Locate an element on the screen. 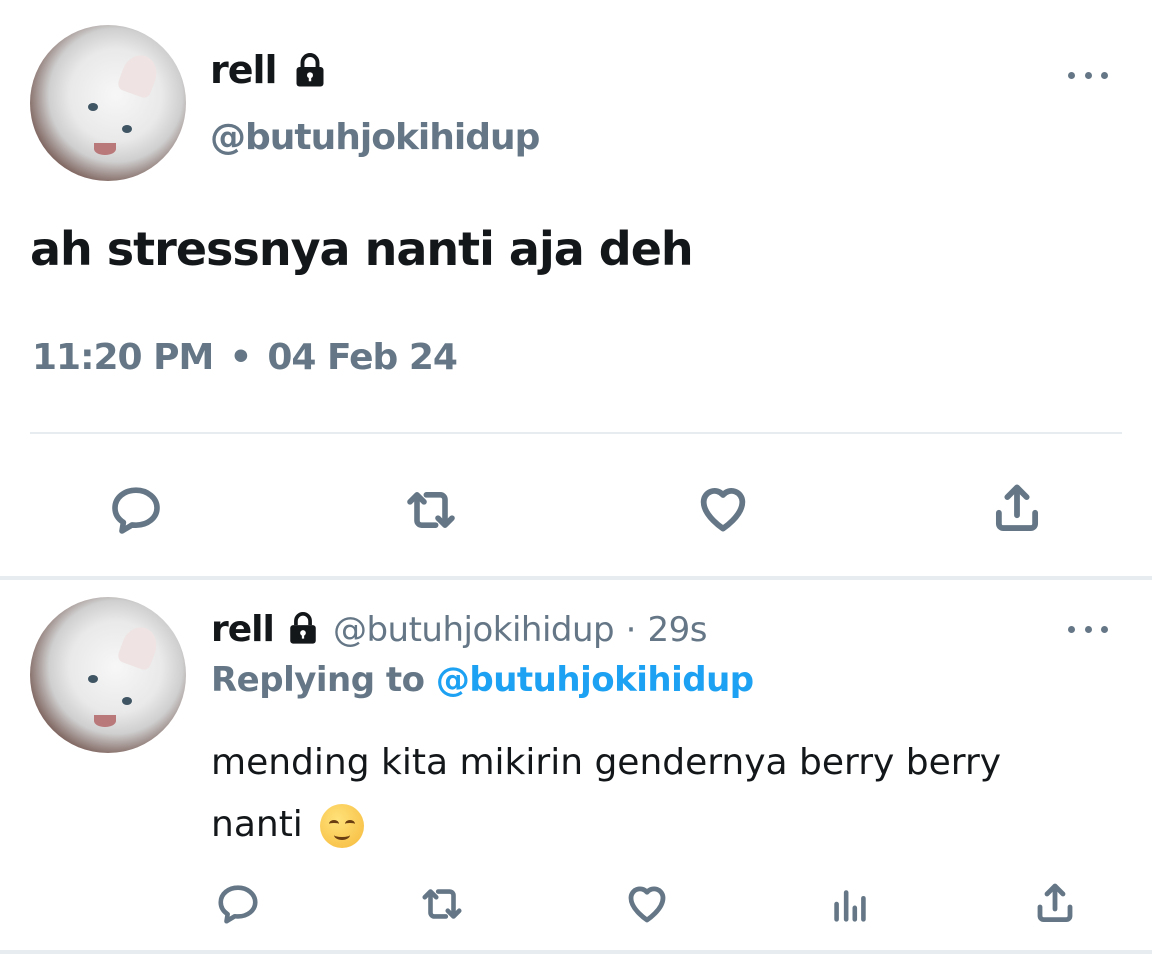 The height and width of the screenshot is (954, 1152). smiling-face-icon is located at coordinates (342, 826).